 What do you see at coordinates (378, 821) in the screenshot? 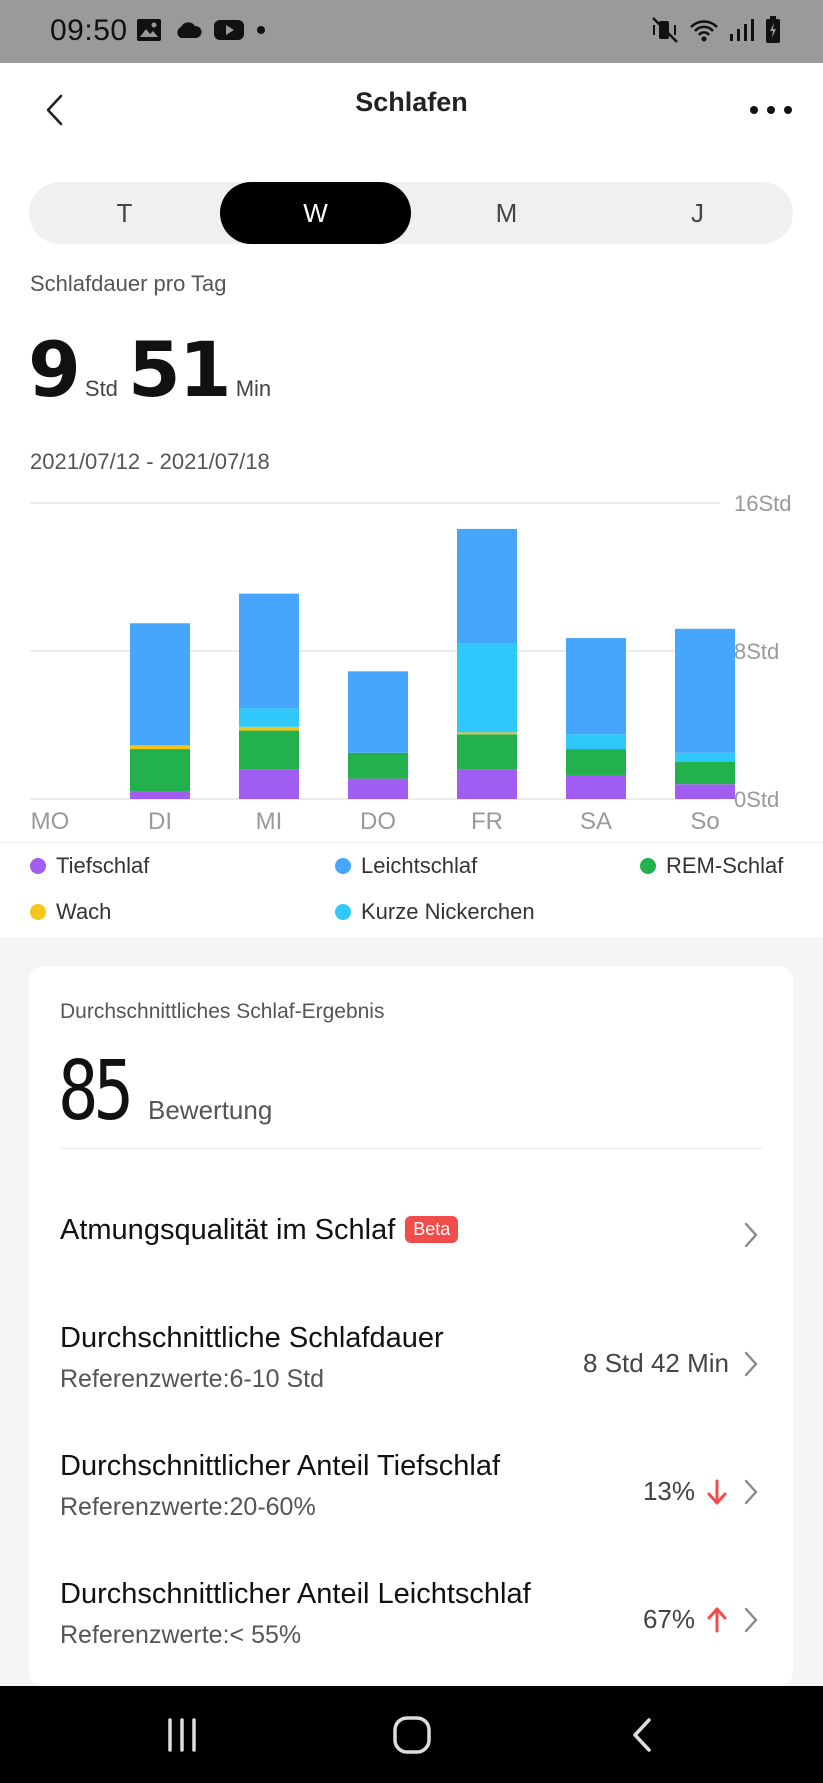
I see `x-tick-label: DO` at bounding box center [378, 821].